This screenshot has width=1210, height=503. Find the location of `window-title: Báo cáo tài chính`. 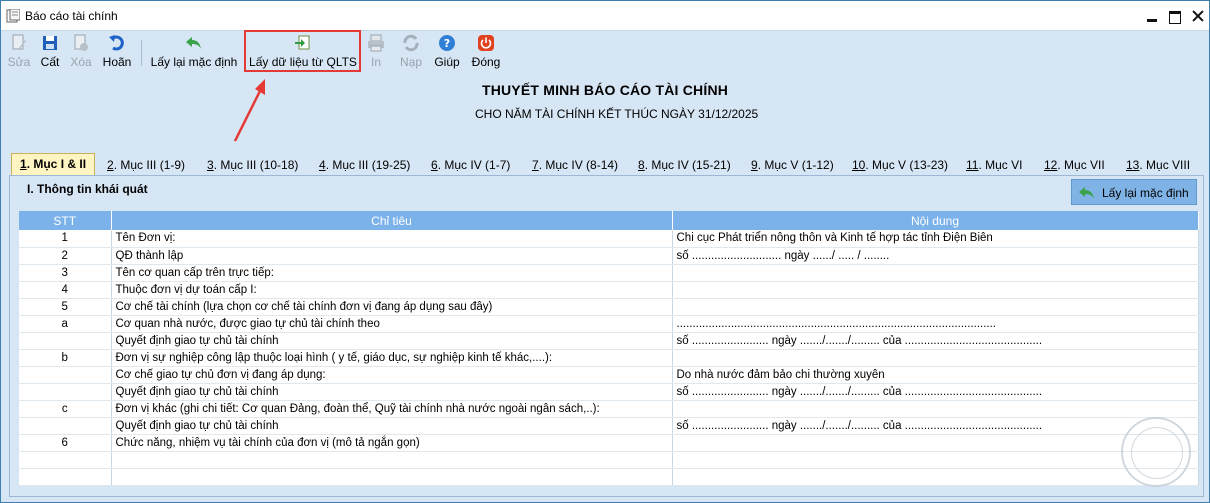

window-title: Báo cáo tài chính is located at coordinates (71, 16).